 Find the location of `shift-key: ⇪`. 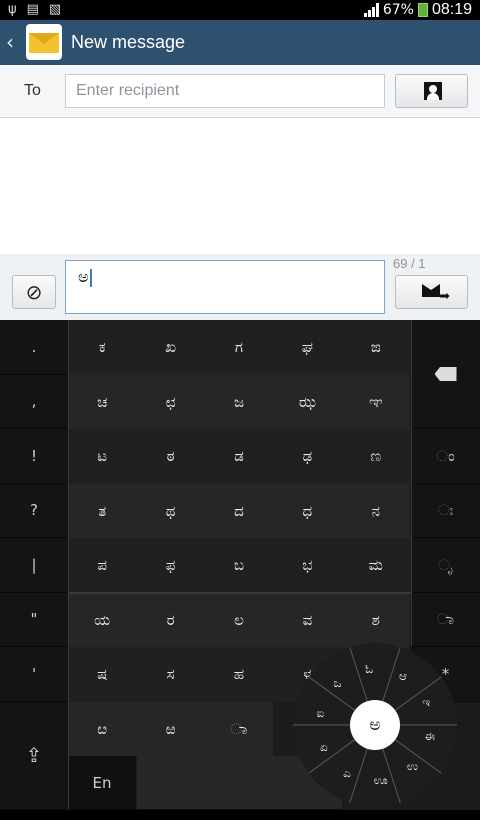

shift-key: ⇪ is located at coordinates (34, 755).